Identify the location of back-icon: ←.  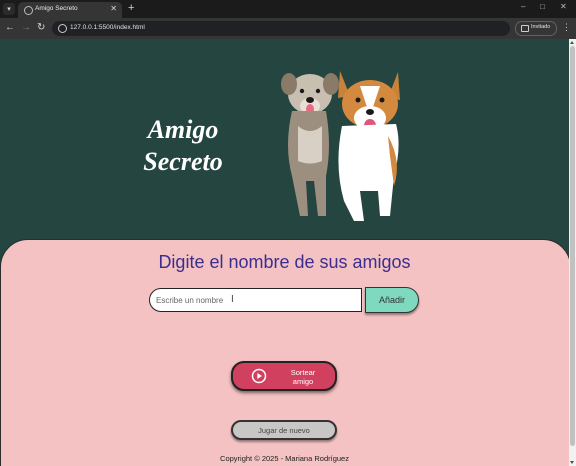
(10, 27).